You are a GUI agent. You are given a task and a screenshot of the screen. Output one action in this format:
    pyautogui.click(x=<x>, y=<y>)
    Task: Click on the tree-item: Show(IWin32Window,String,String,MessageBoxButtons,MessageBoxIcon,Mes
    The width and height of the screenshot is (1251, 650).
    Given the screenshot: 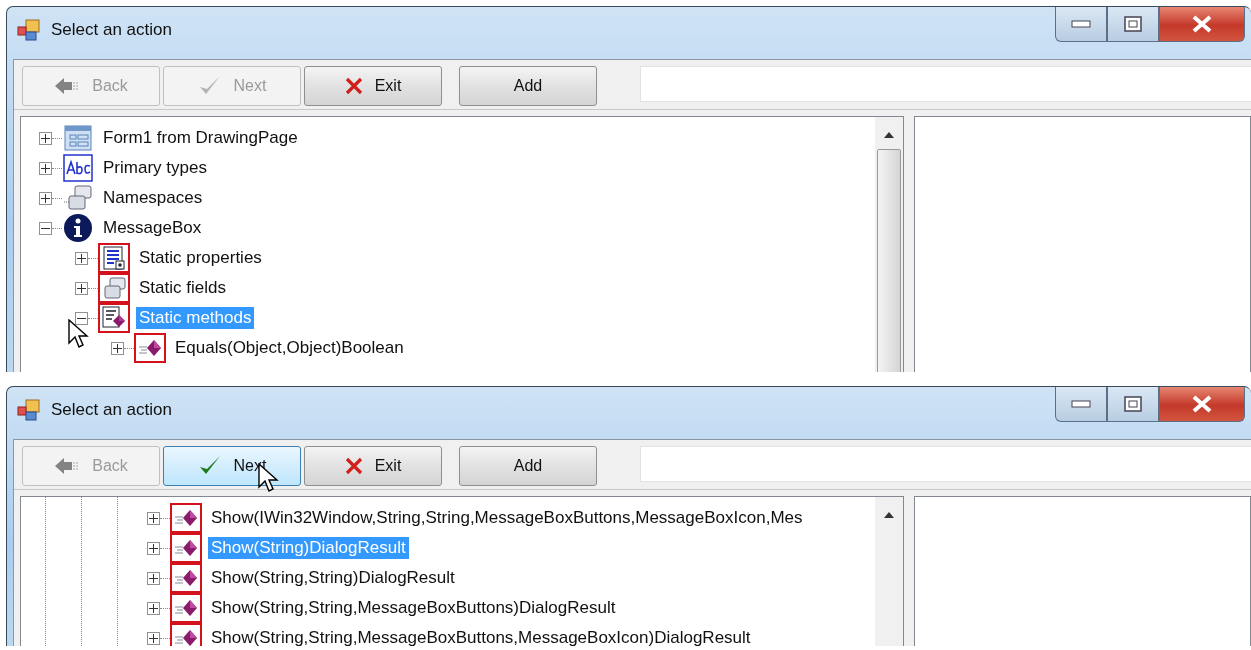 What is the action you would take?
    pyautogui.click(x=507, y=518)
    